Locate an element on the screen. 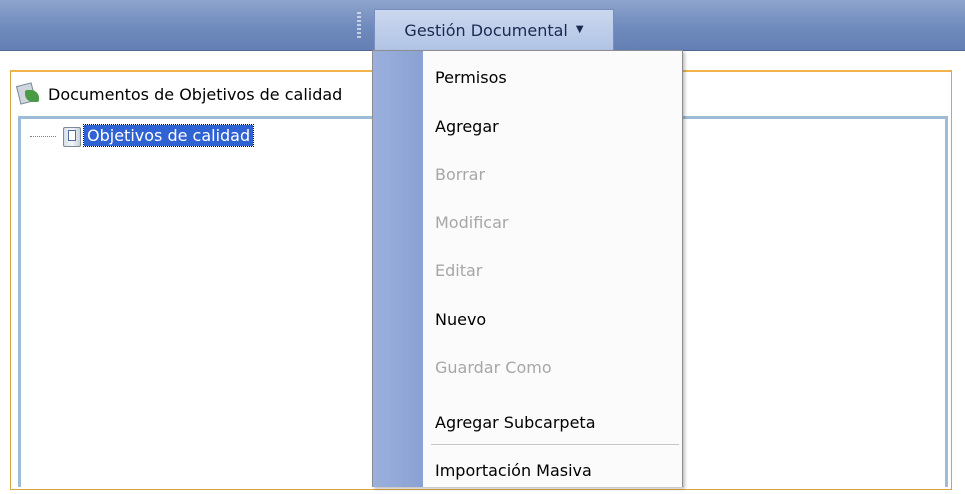 This screenshot has width=965, height=494. menu-title: Gestión Documental is located at coordinates (486, 30).